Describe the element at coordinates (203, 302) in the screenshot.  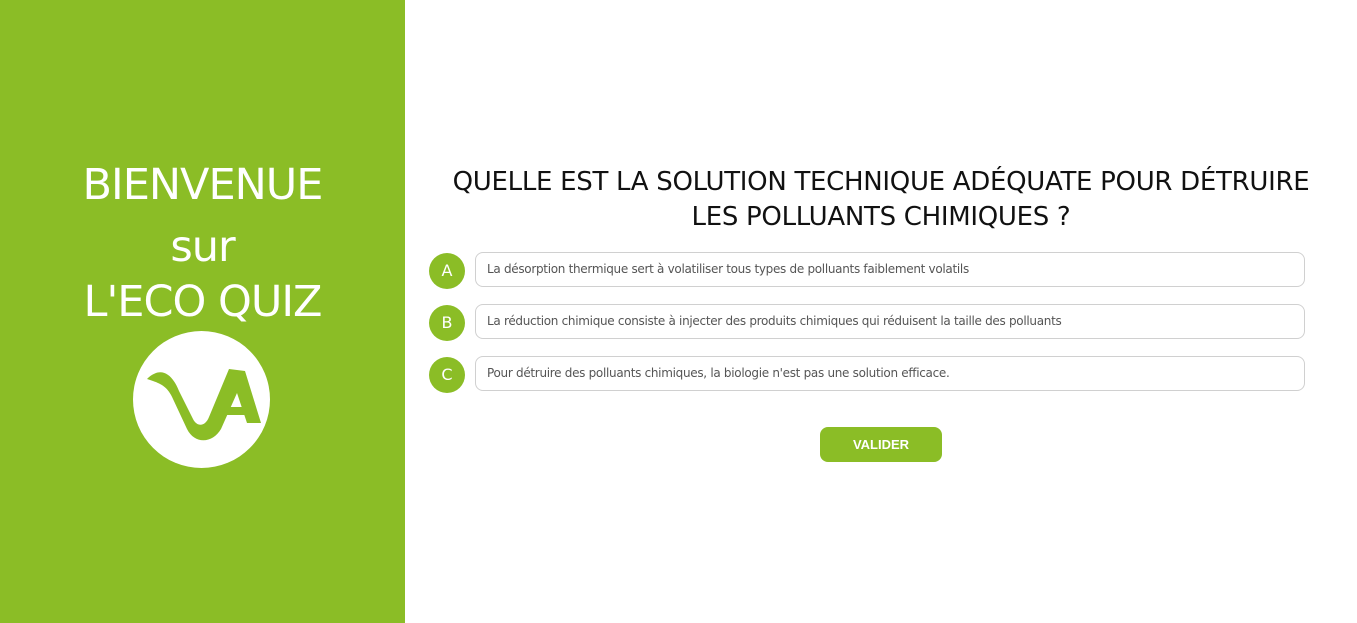
I see `welcome-title-line3: L'ECO QUIZ` at that location.